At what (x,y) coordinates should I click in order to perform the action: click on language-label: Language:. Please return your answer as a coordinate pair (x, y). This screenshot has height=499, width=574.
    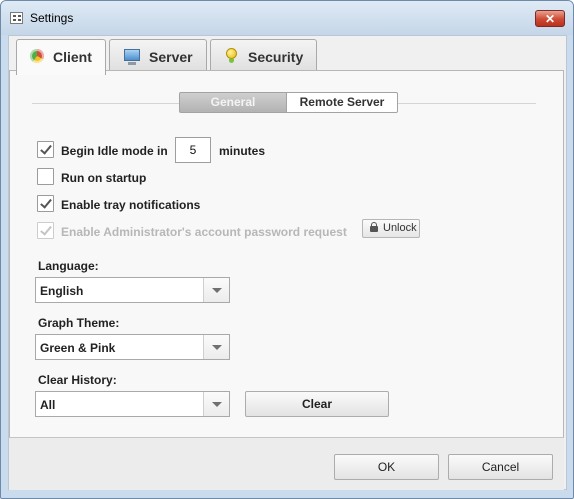
    Looking at the image, I should click on (68, 266).